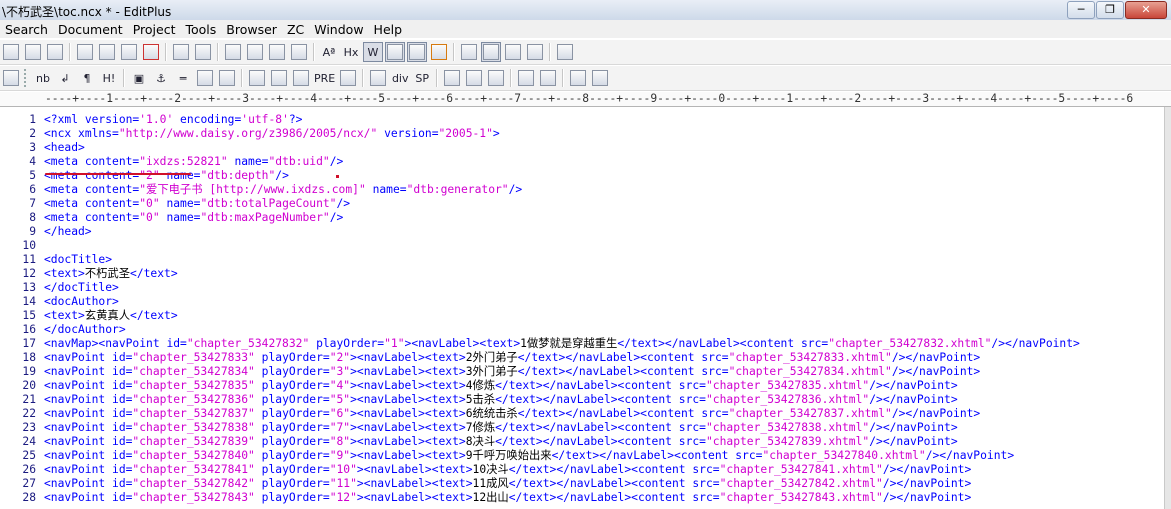 This screenshot has width=1171, height=509. What do you see at coordinates (301, 78) in the screenshot?
I see `center-icon` at bounding box center [301, 78].